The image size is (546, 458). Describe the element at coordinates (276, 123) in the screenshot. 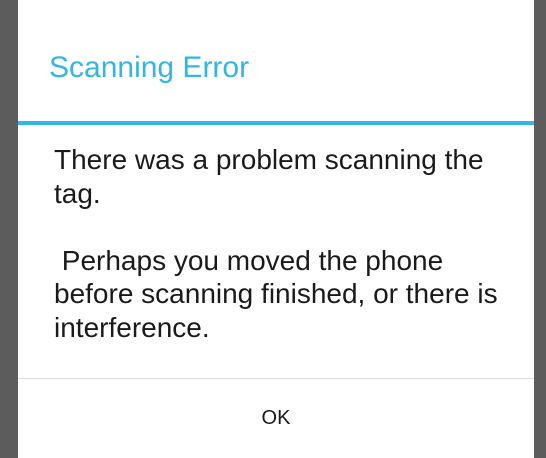

I see `title-divider` at that location.